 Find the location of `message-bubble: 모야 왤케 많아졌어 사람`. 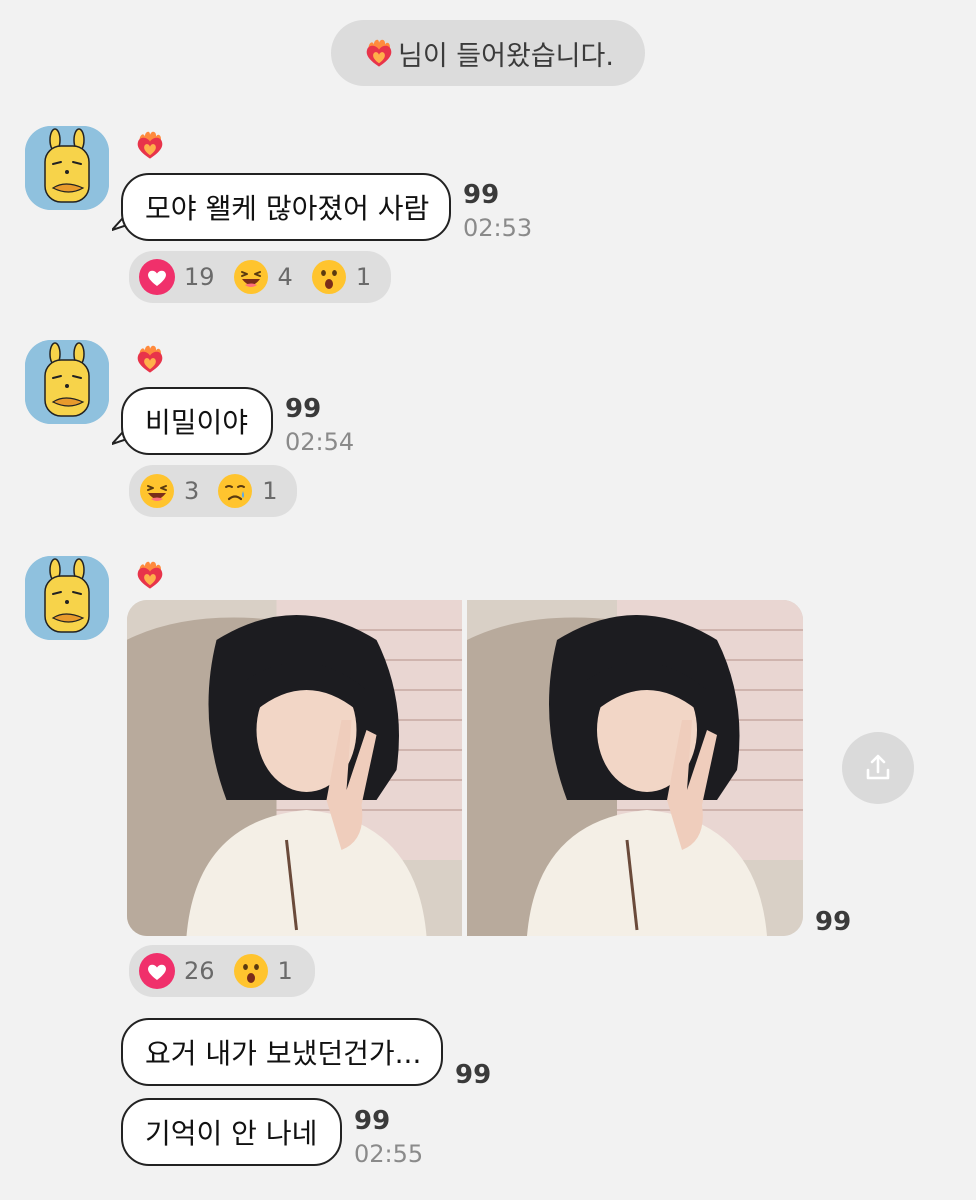

message-bubble: 모야 왤케 많아졌어 사람 is located at coordinates (286, 207).